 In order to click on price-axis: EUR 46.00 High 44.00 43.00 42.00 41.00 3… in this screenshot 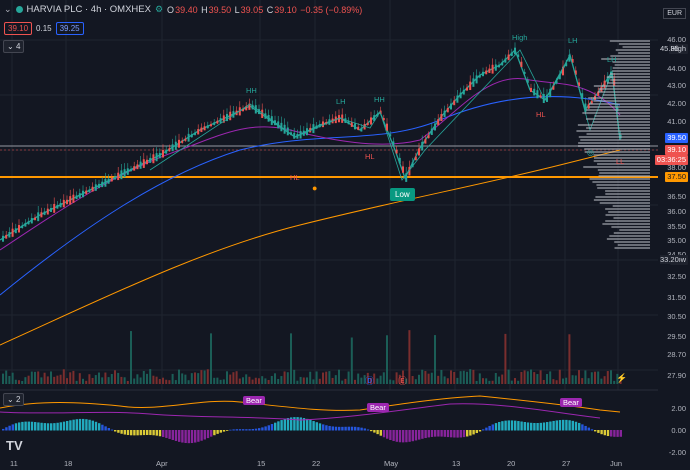, I will do `click(672, 229)`.